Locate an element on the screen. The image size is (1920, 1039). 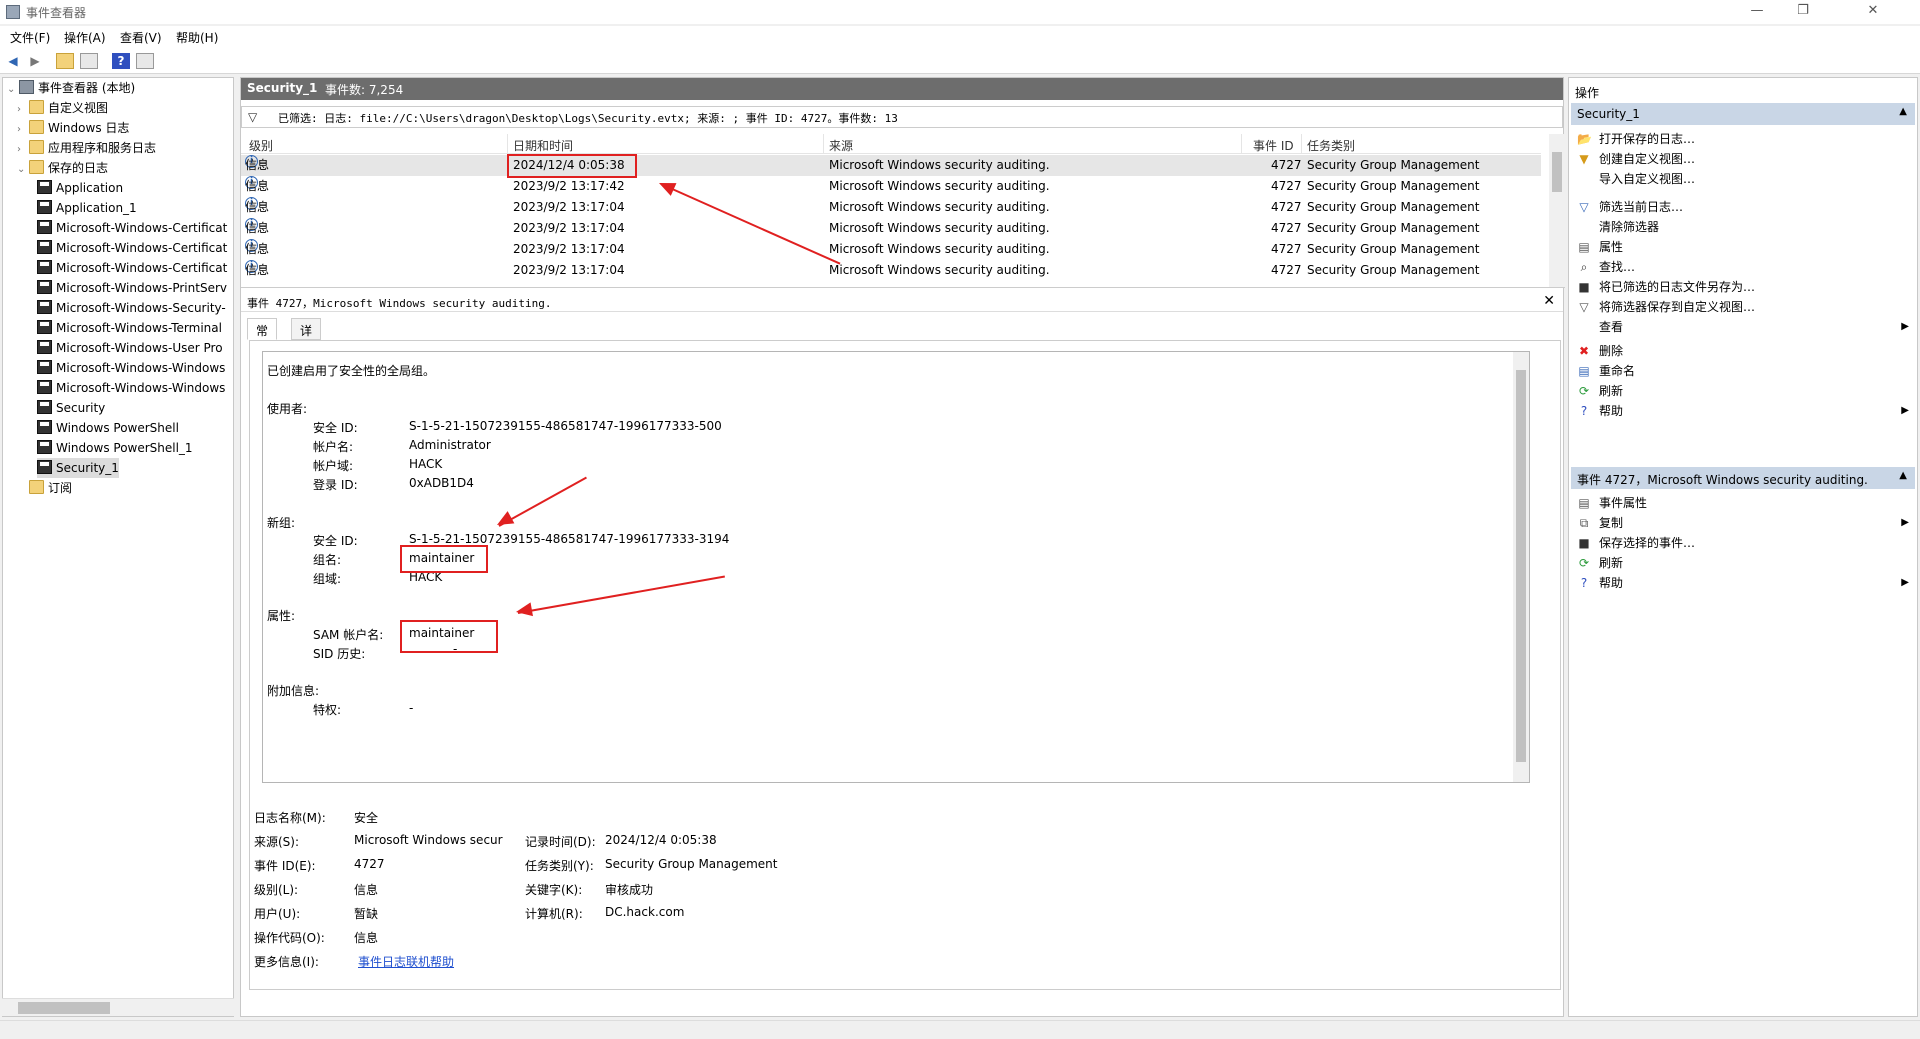
desc-domain: HACK is located at coordinates (426, 464).